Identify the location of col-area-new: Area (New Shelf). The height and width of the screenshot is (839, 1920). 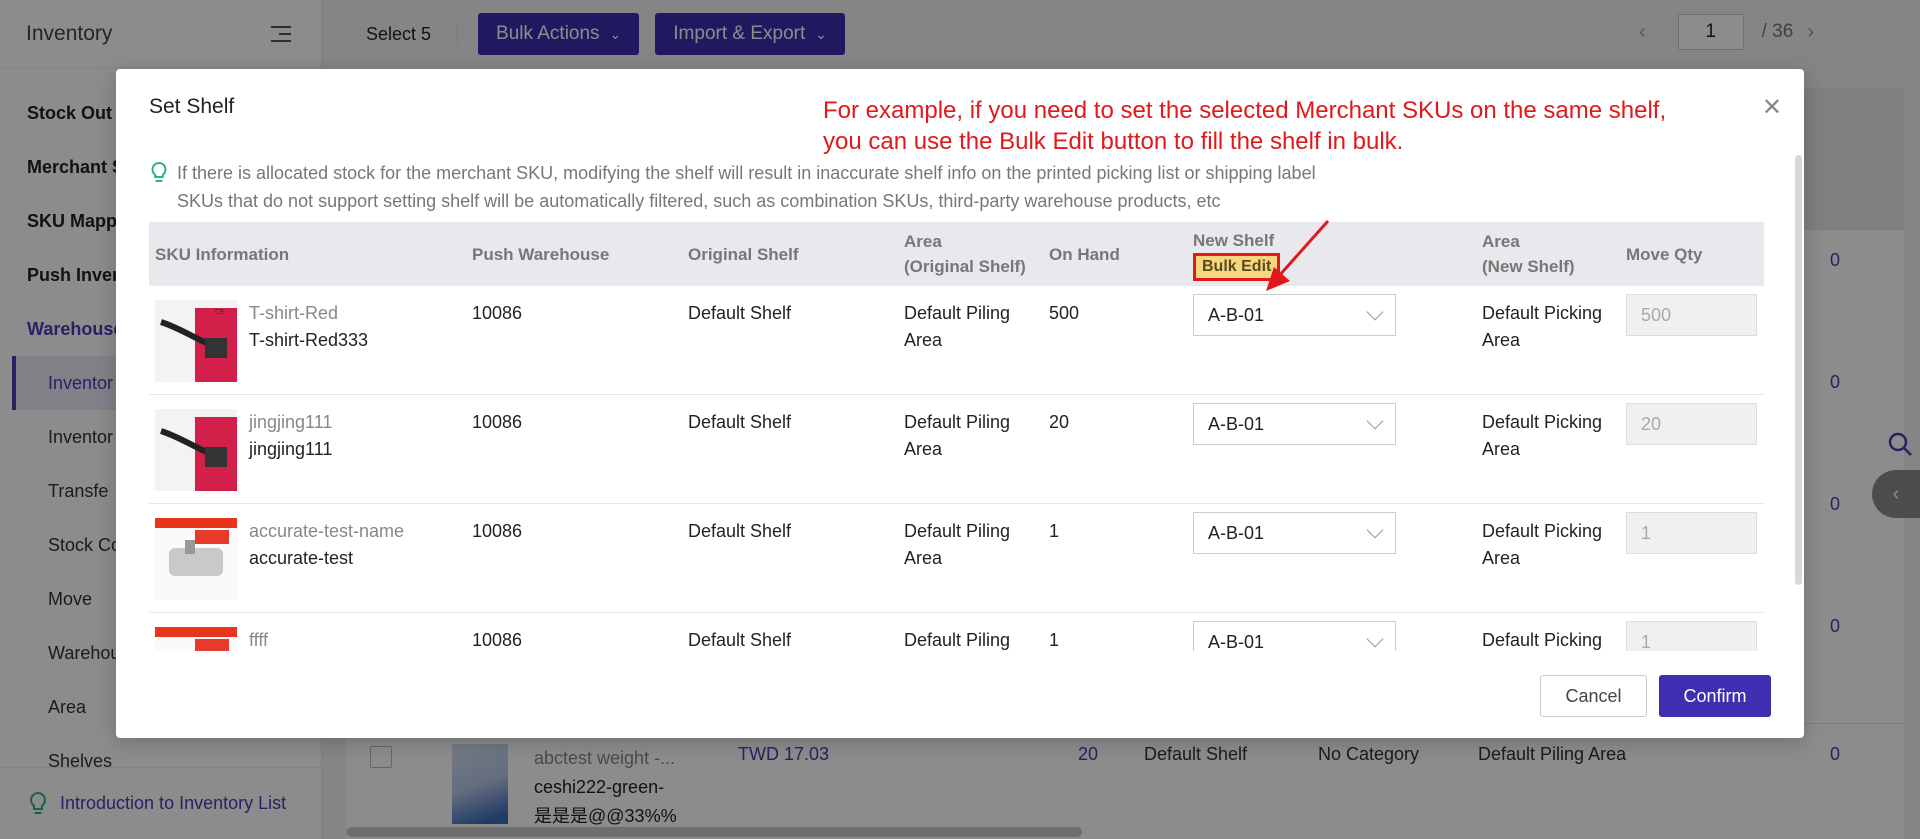
(1548, 254).